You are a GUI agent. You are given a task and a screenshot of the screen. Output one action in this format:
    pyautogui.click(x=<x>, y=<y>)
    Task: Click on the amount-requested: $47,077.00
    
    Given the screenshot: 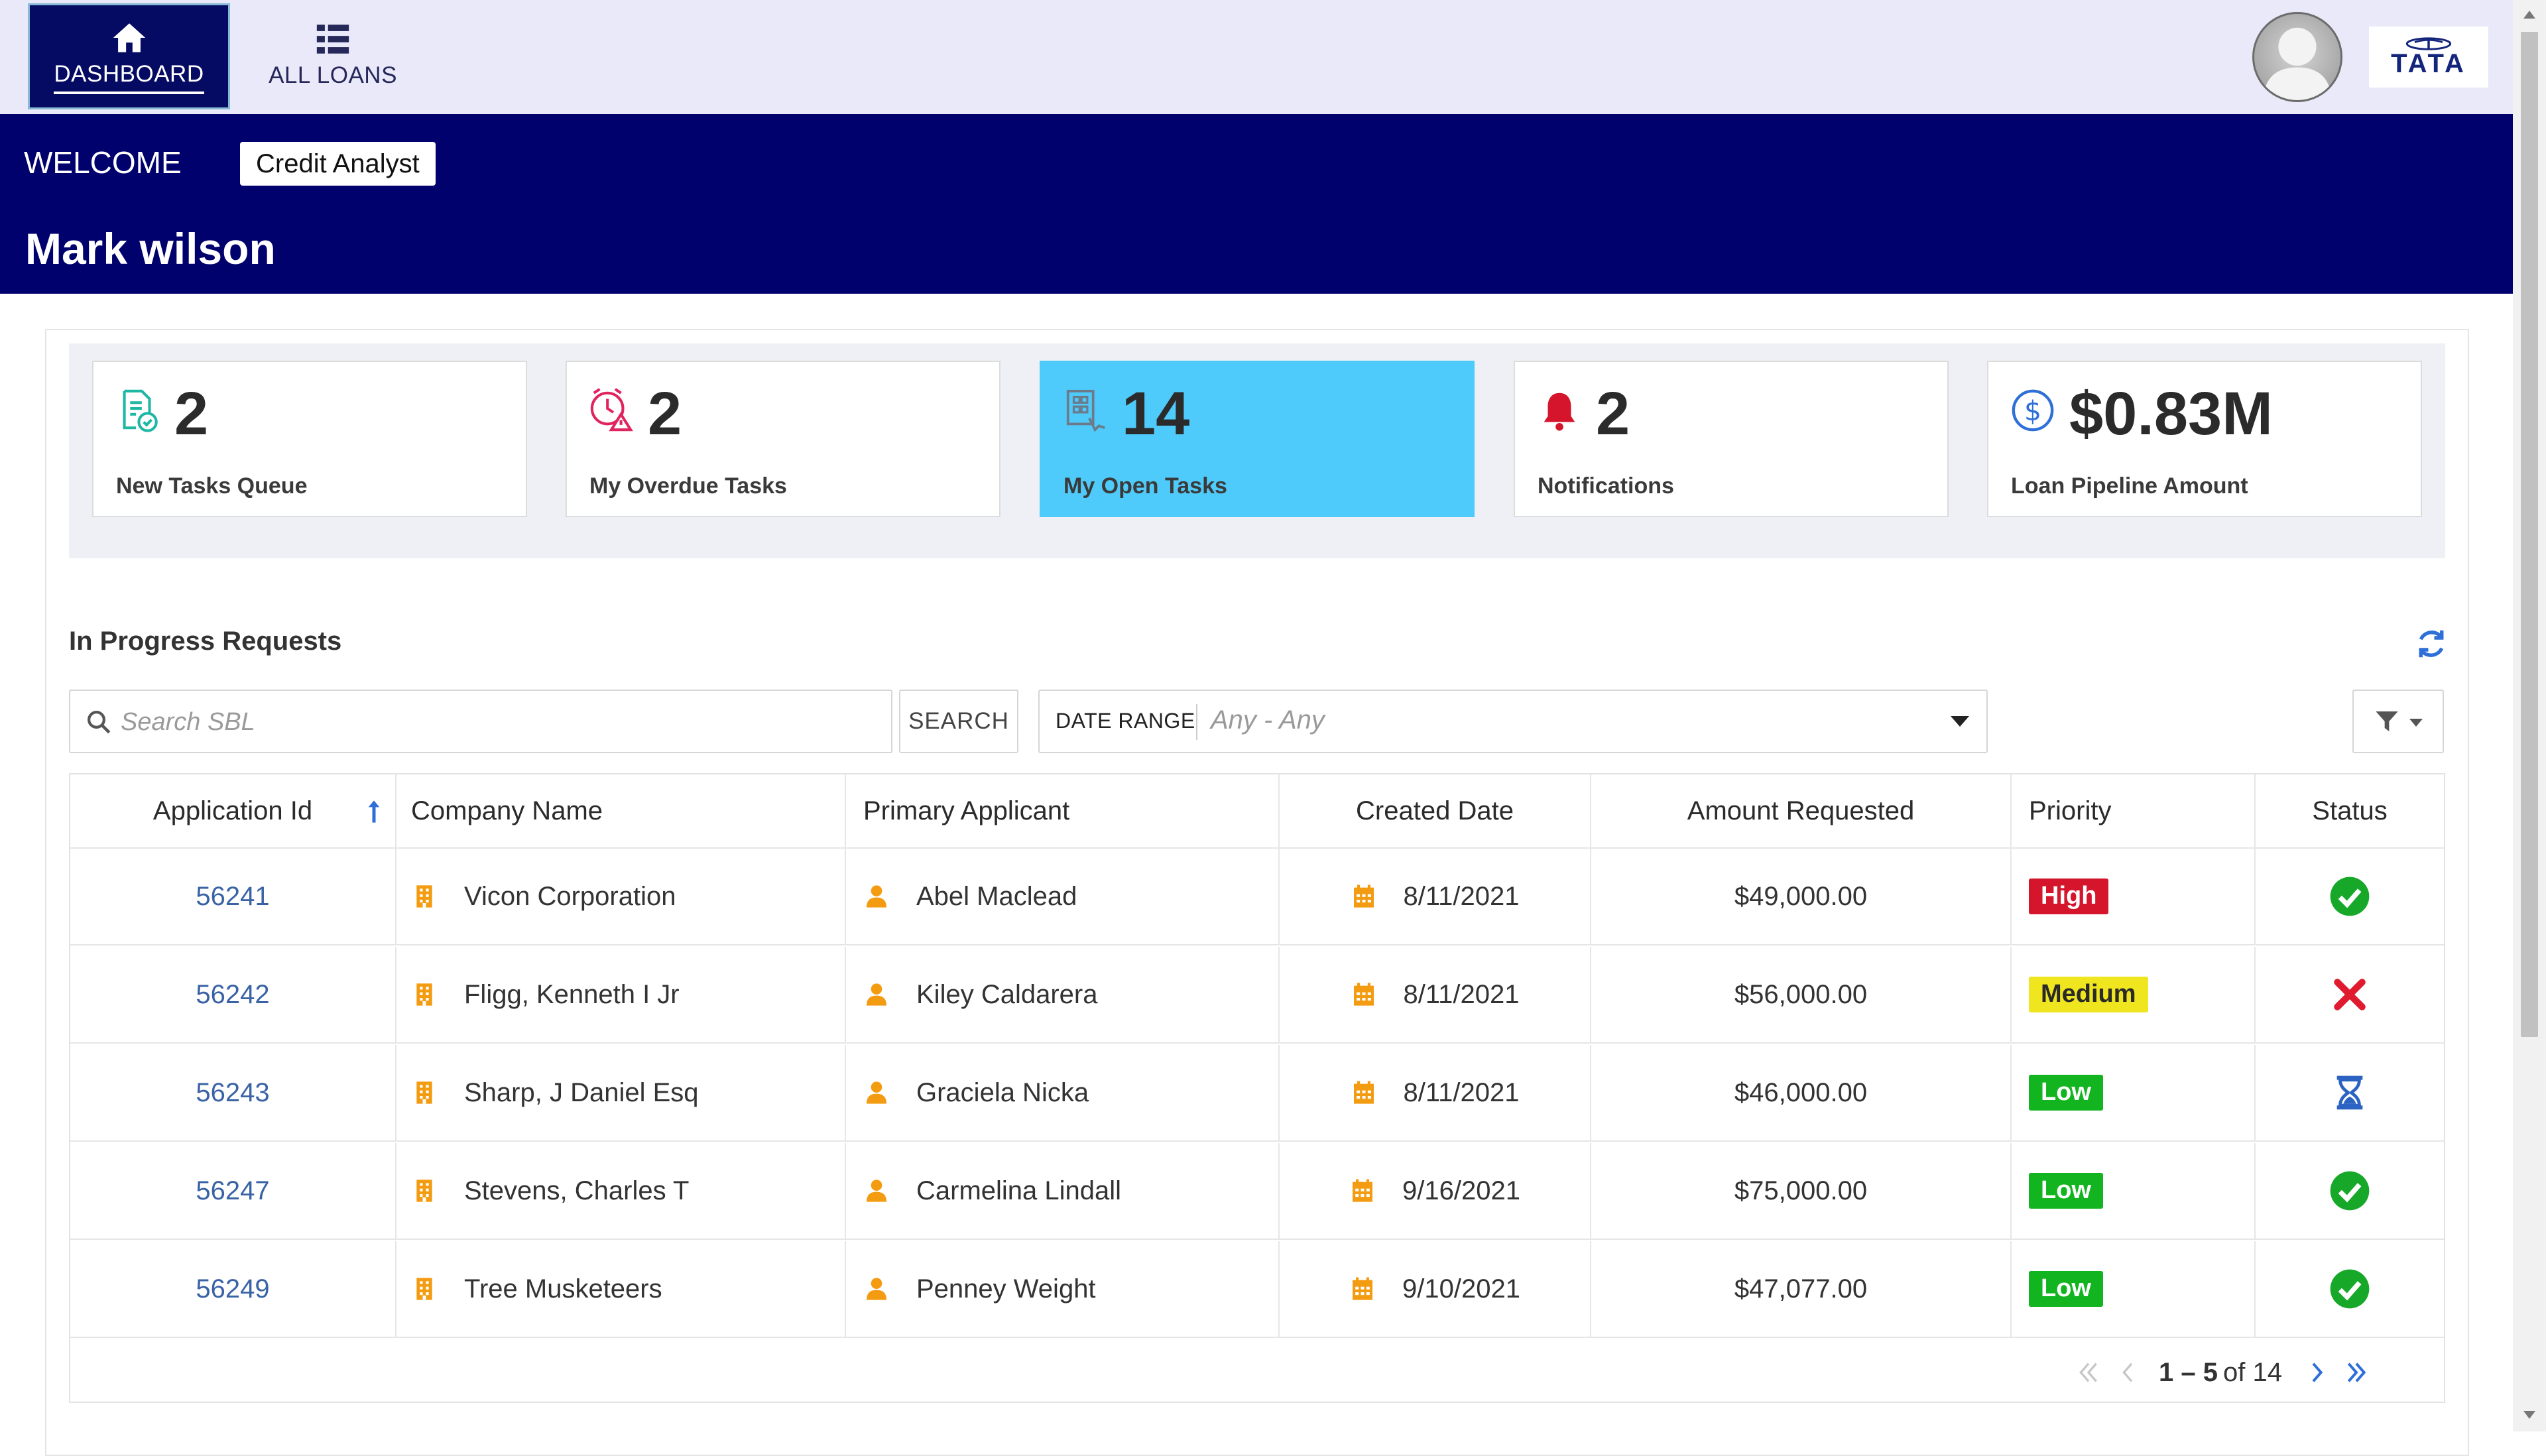 What is the action you would take?
    pyautogui.click(x=1801, y=1289)
    